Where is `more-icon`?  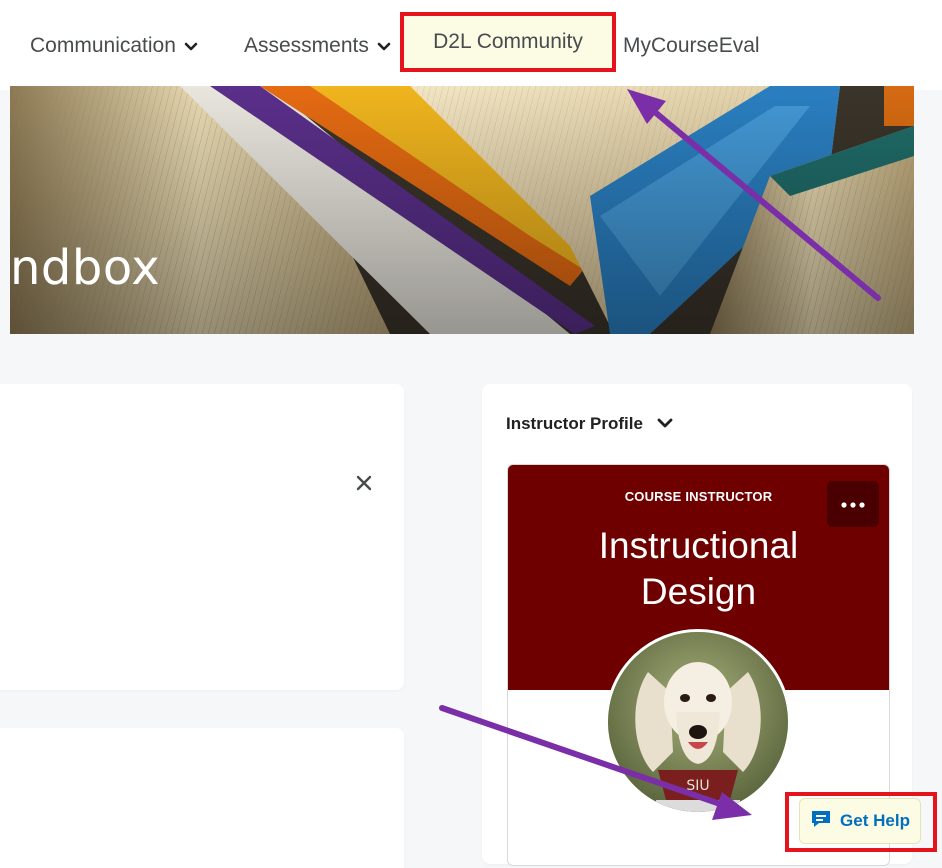 more-icon is located at coordinates (853, 504).